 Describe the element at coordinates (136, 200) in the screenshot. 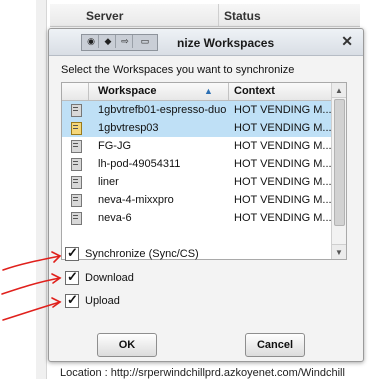

I see `workspace-name: neva-4-mixxpro` at that location.